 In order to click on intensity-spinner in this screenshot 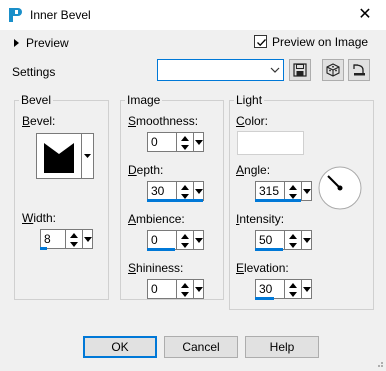, I will do `click(293, 240)`.